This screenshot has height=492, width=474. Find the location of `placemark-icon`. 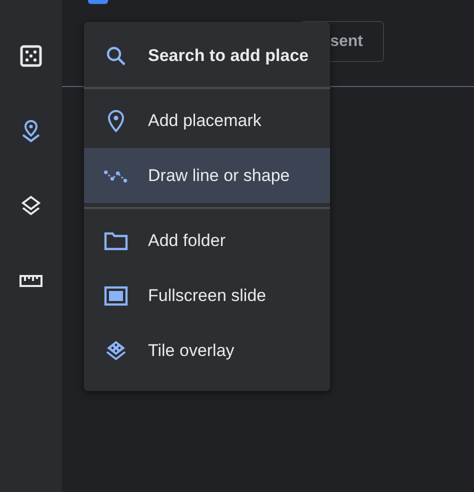

placemark-icon is located at coordinates (116, 120).